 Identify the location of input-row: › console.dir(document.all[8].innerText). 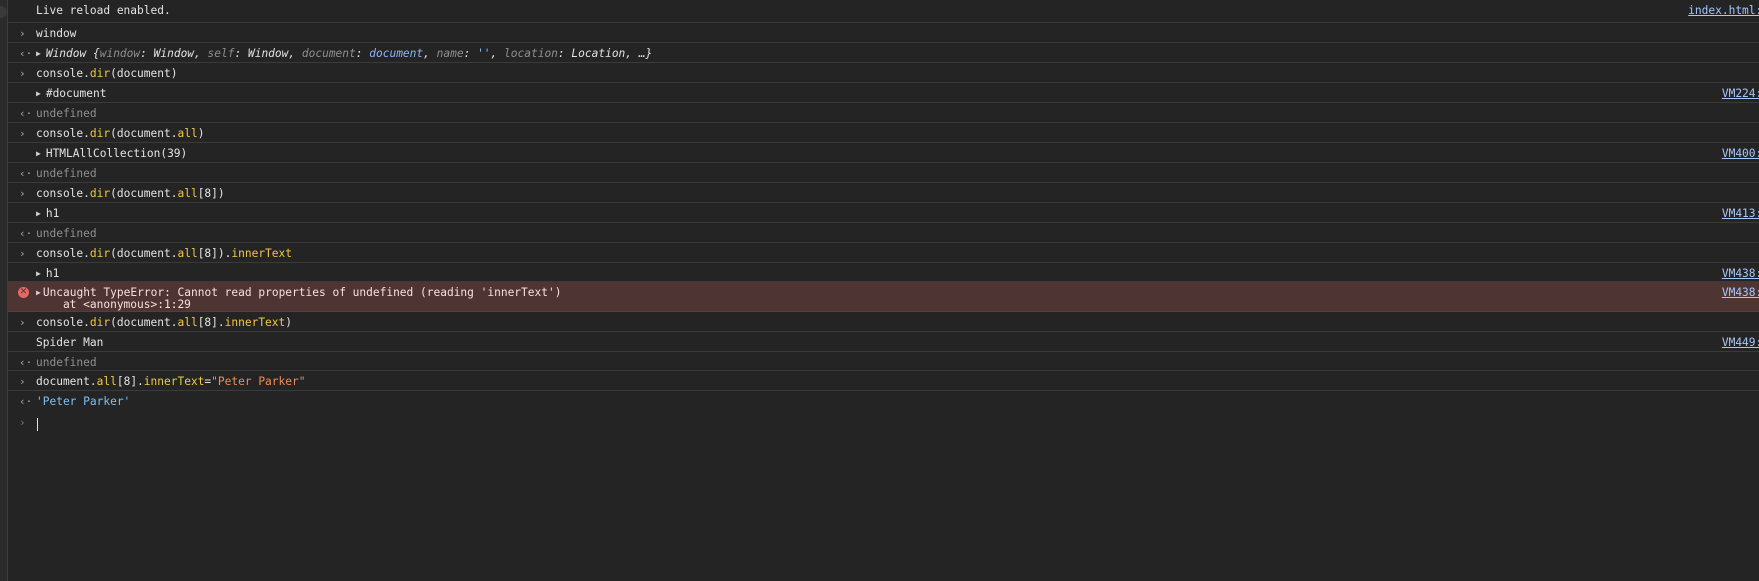
(883, 322).